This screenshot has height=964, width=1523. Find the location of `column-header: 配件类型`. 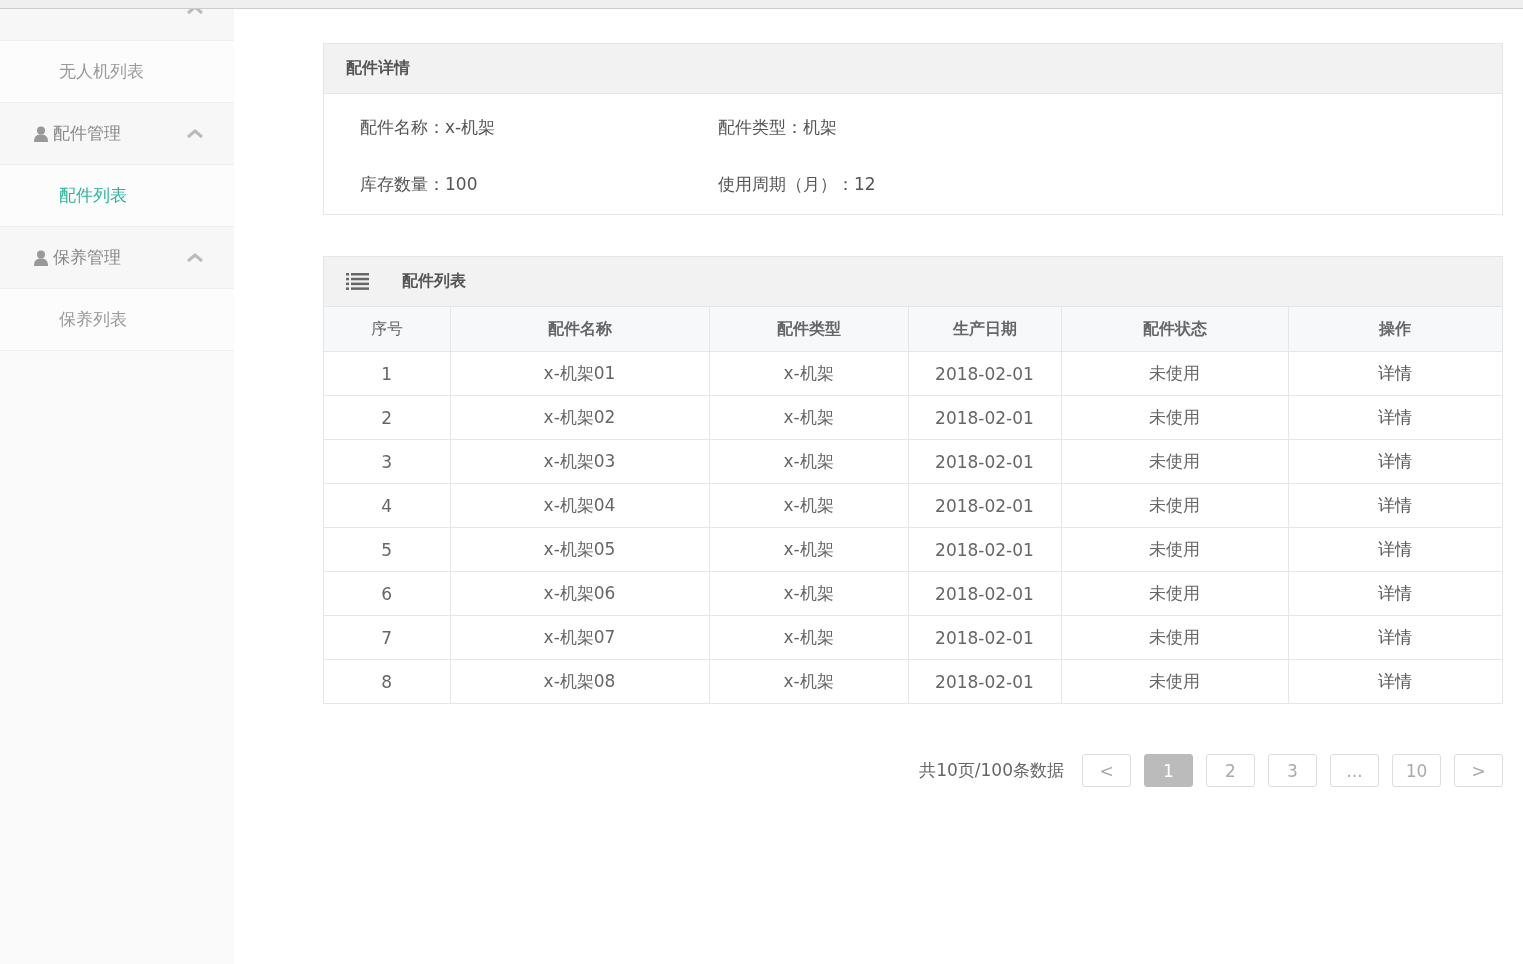

column-header: 配件类型 is located at coordinates (808, 329).